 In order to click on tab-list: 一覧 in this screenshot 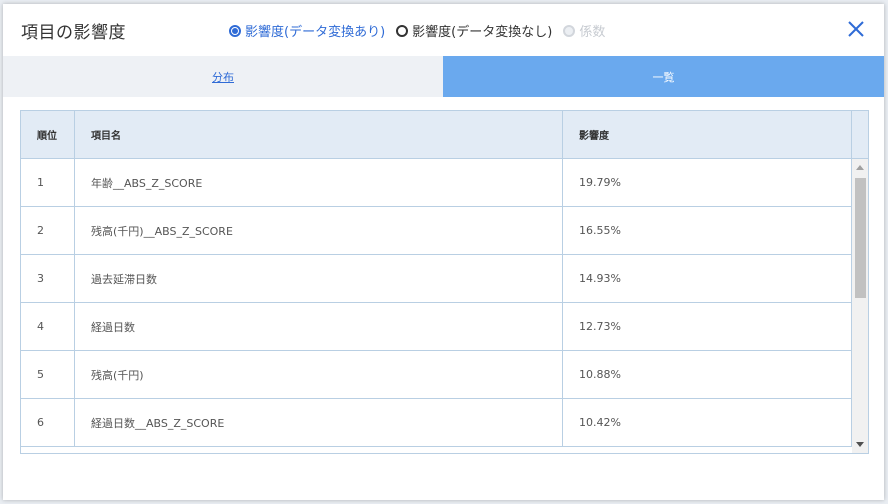, I will do `click(663, 76)`.